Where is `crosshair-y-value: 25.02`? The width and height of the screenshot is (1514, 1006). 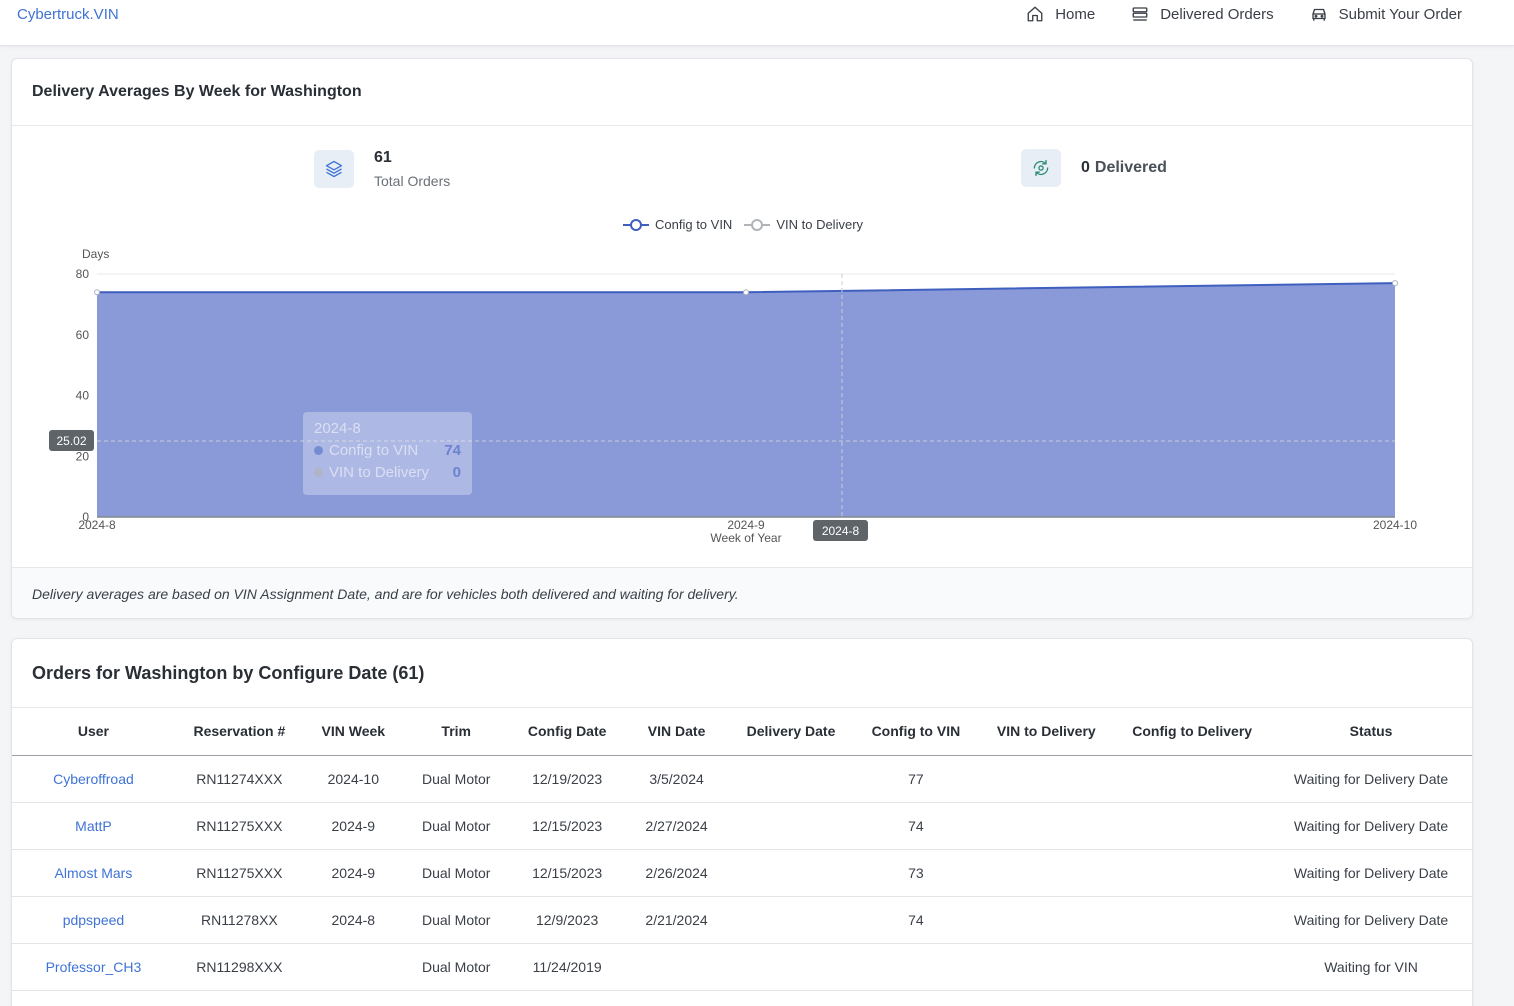 crosshair-y-value: 25.02 is located at coordinates (71, 441).